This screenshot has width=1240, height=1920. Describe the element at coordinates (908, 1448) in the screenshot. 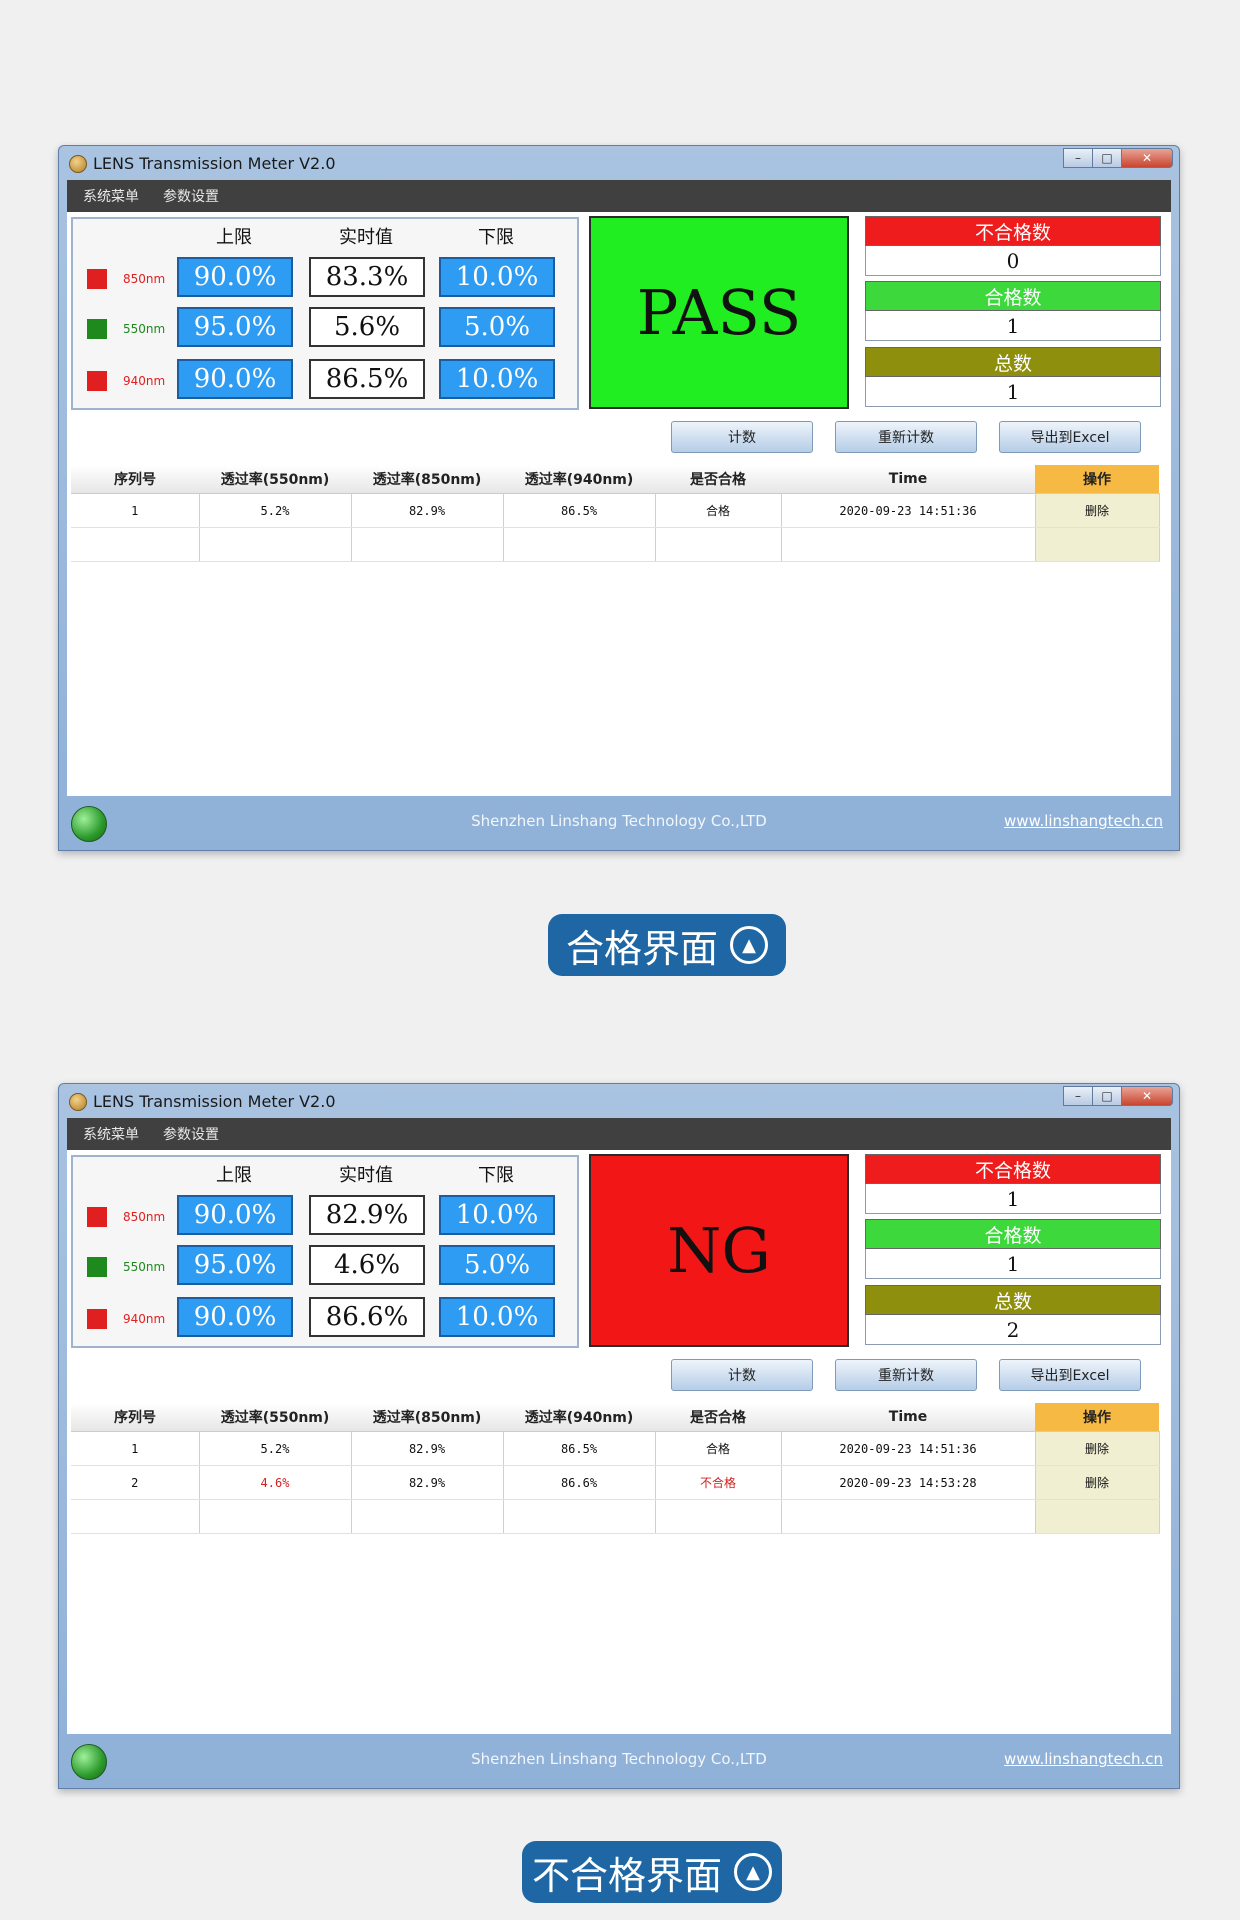

I see `cell-time: 2020-09-23 14:51:36` at that location.